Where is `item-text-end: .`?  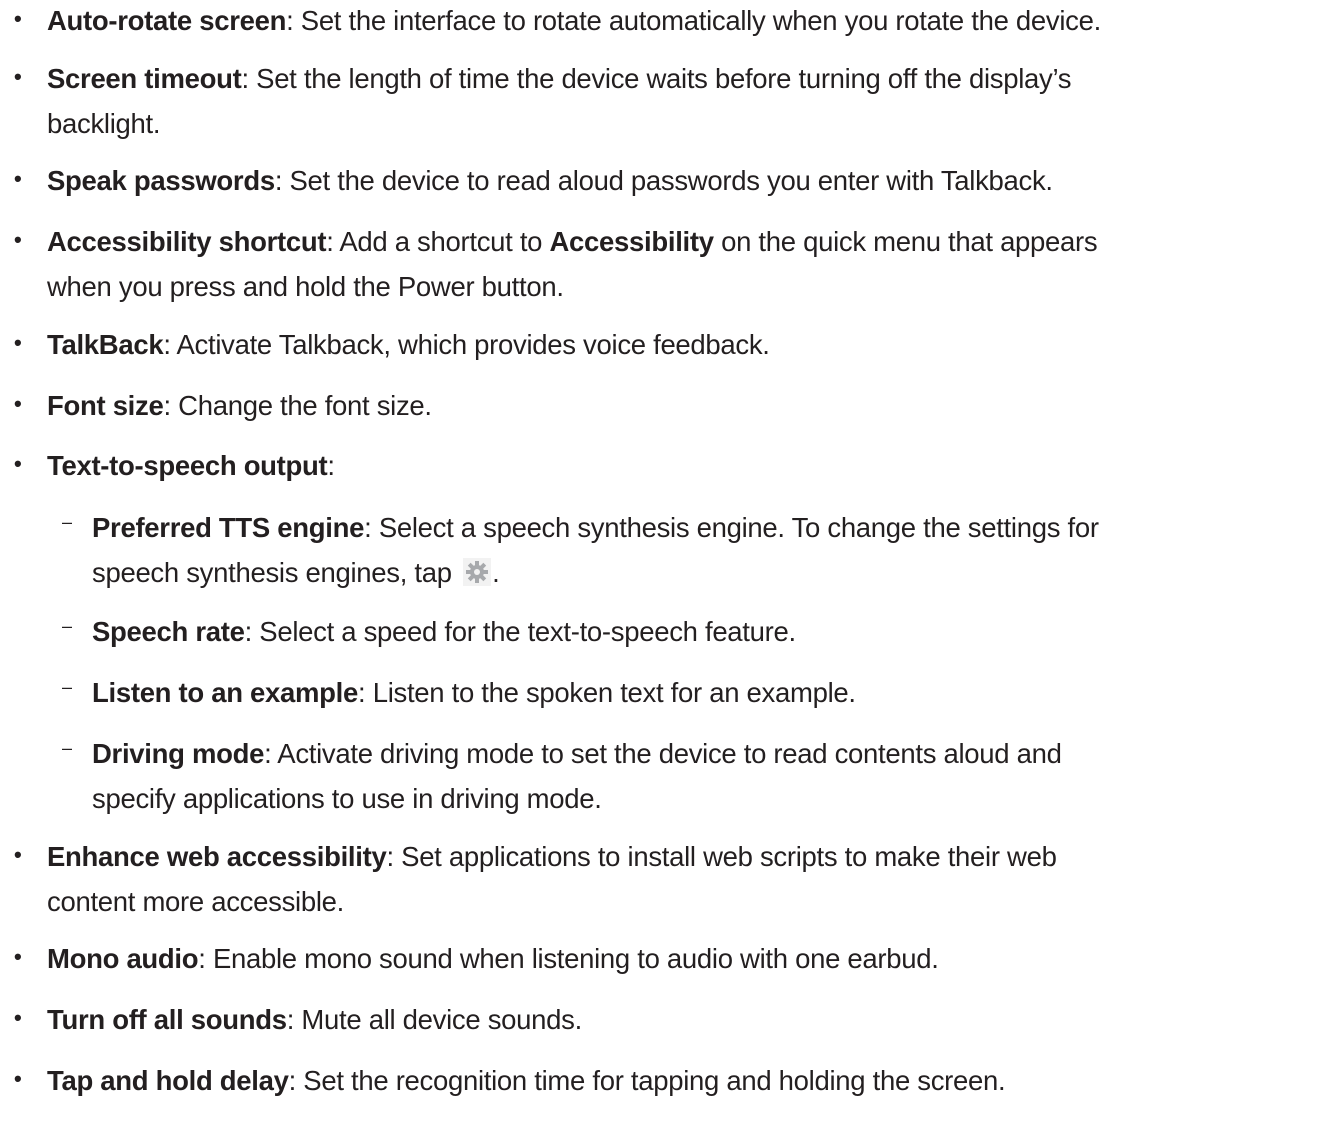 item-text-end: . is located at coordinates (496, 572).